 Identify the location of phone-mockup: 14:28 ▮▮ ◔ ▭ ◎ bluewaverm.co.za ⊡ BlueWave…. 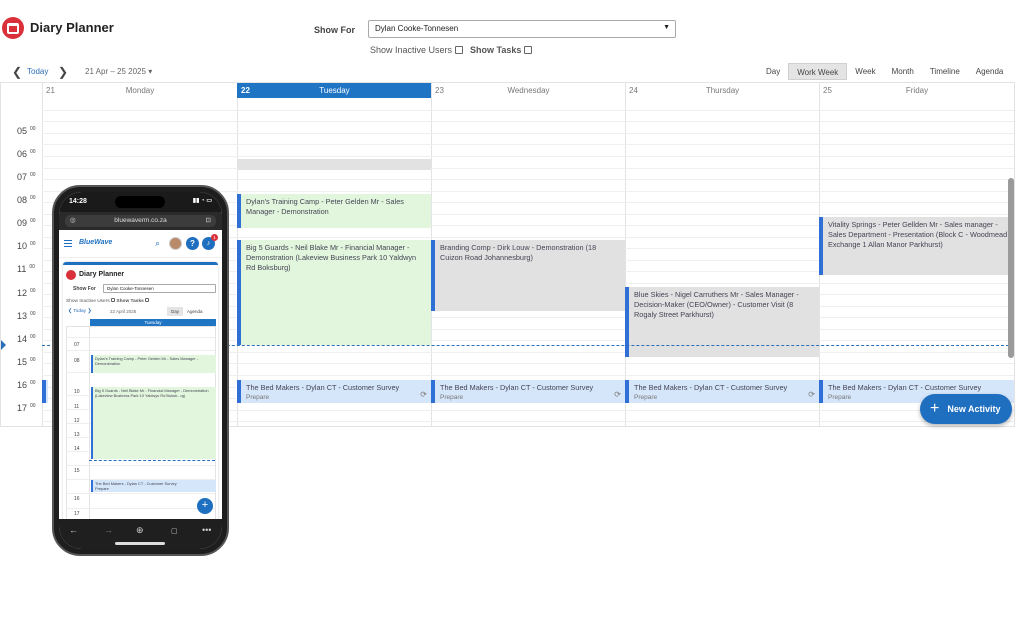
(140, 370).